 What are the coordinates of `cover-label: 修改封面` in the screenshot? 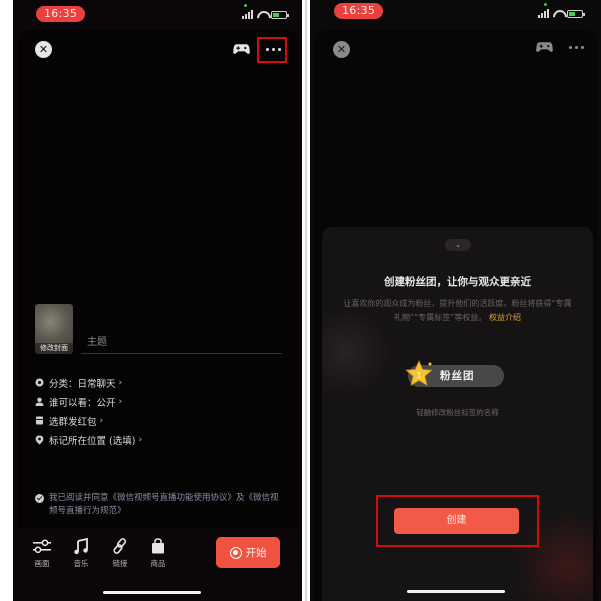 It's located at (54, 348).